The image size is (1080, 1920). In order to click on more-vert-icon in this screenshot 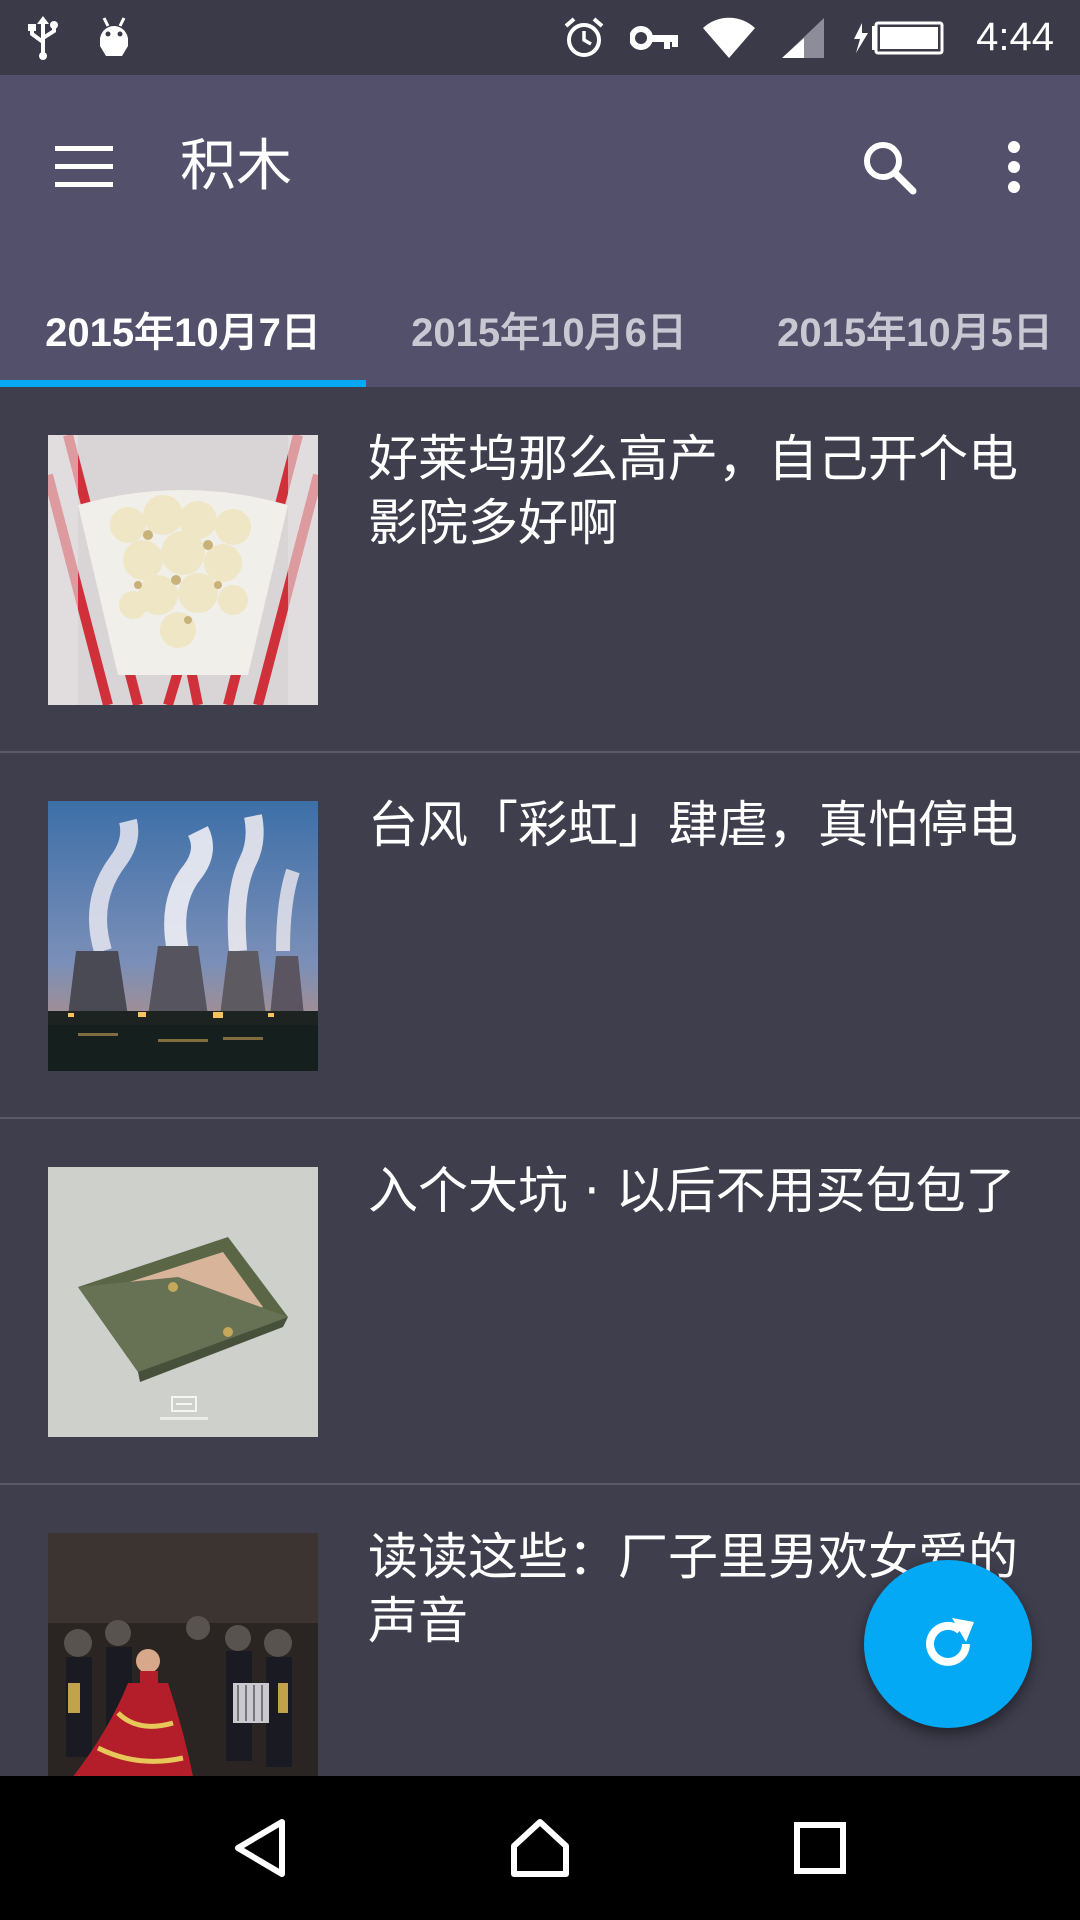, I will do `click(1014, 167)`.